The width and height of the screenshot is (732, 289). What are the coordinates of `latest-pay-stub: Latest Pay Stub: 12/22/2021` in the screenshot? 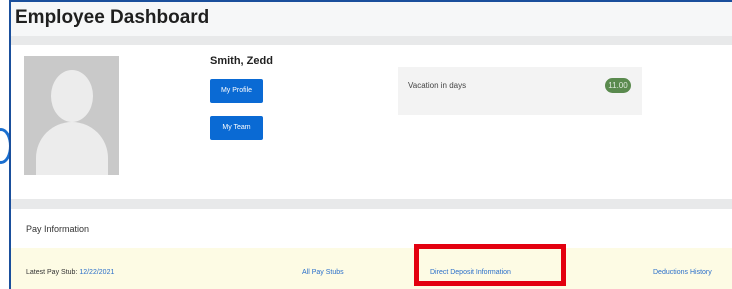 It's located at (70, 272).